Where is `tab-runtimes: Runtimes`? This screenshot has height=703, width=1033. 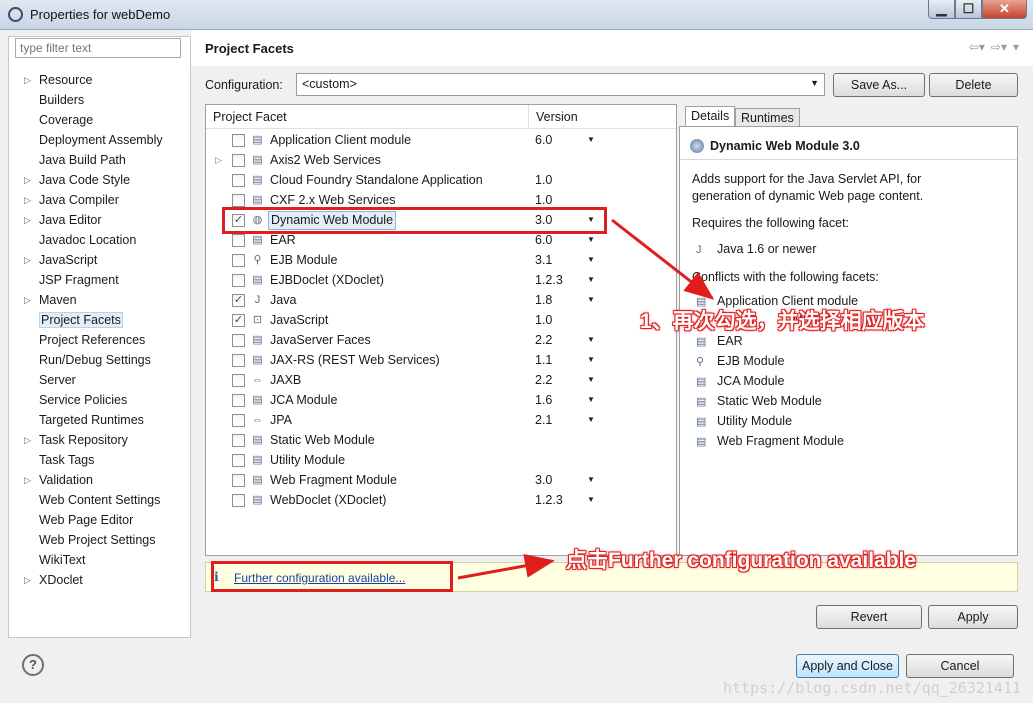
tab-runtimes: Runtimes is located at coordinates (767, 117).